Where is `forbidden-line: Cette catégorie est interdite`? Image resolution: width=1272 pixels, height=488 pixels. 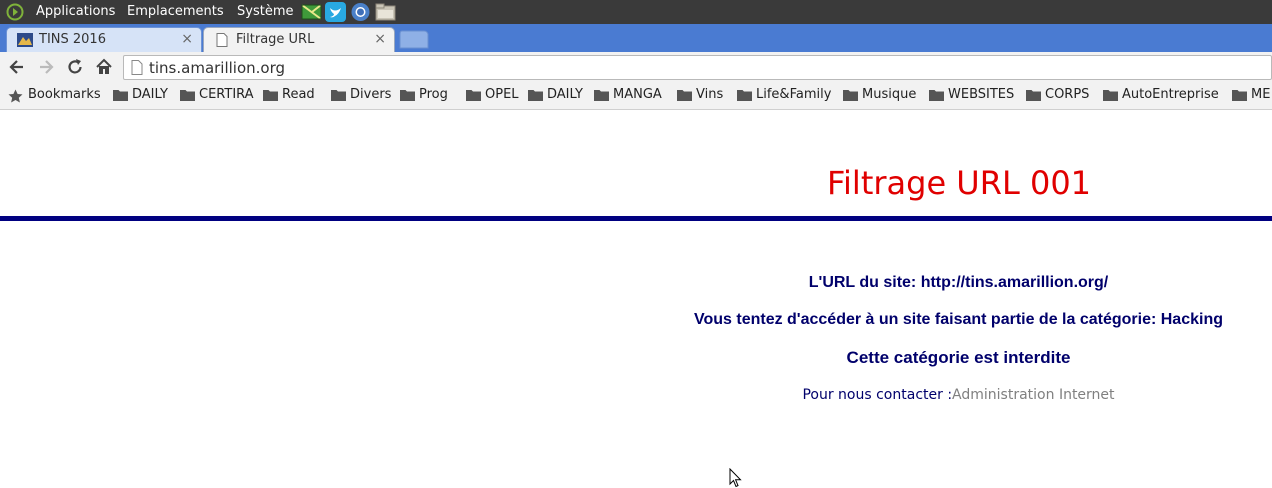
forbidden-line: Cette catégorie est interdite is located at coordinates (958, 357).